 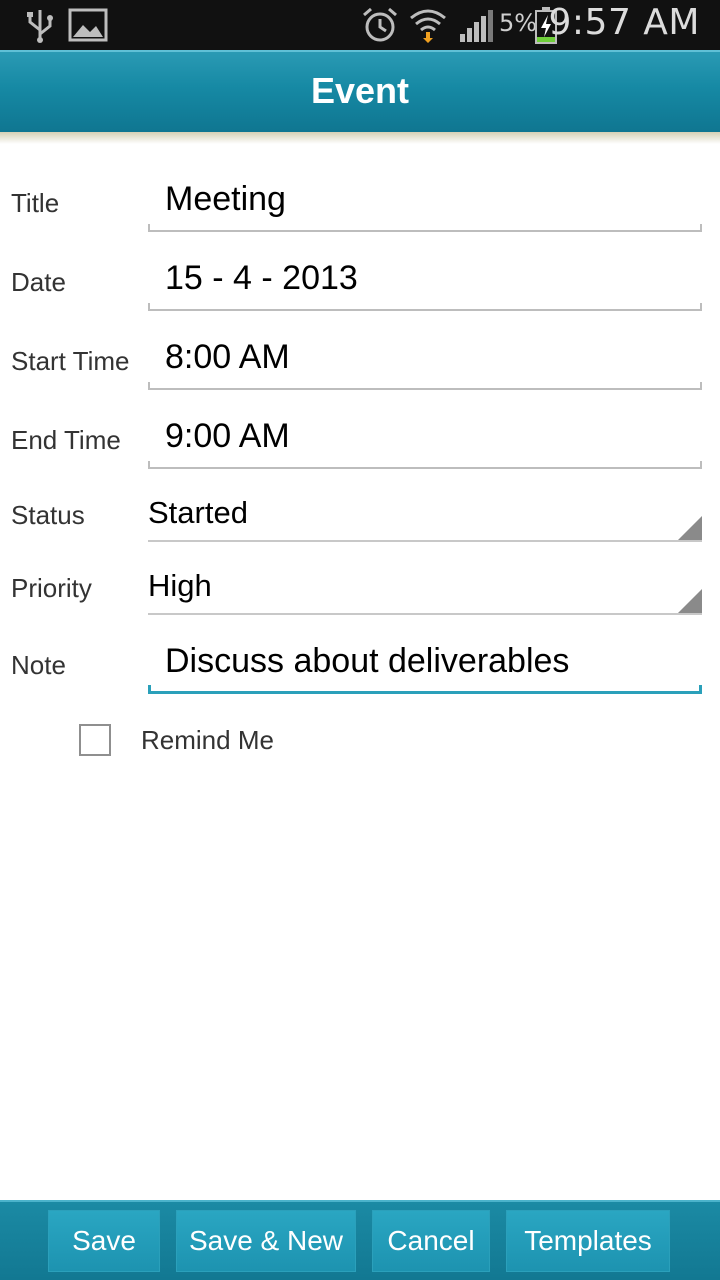 What do you see at coordinates (48, 515) in the screenshot?
I see `status-label: Status` at bounding box center [48, 515].